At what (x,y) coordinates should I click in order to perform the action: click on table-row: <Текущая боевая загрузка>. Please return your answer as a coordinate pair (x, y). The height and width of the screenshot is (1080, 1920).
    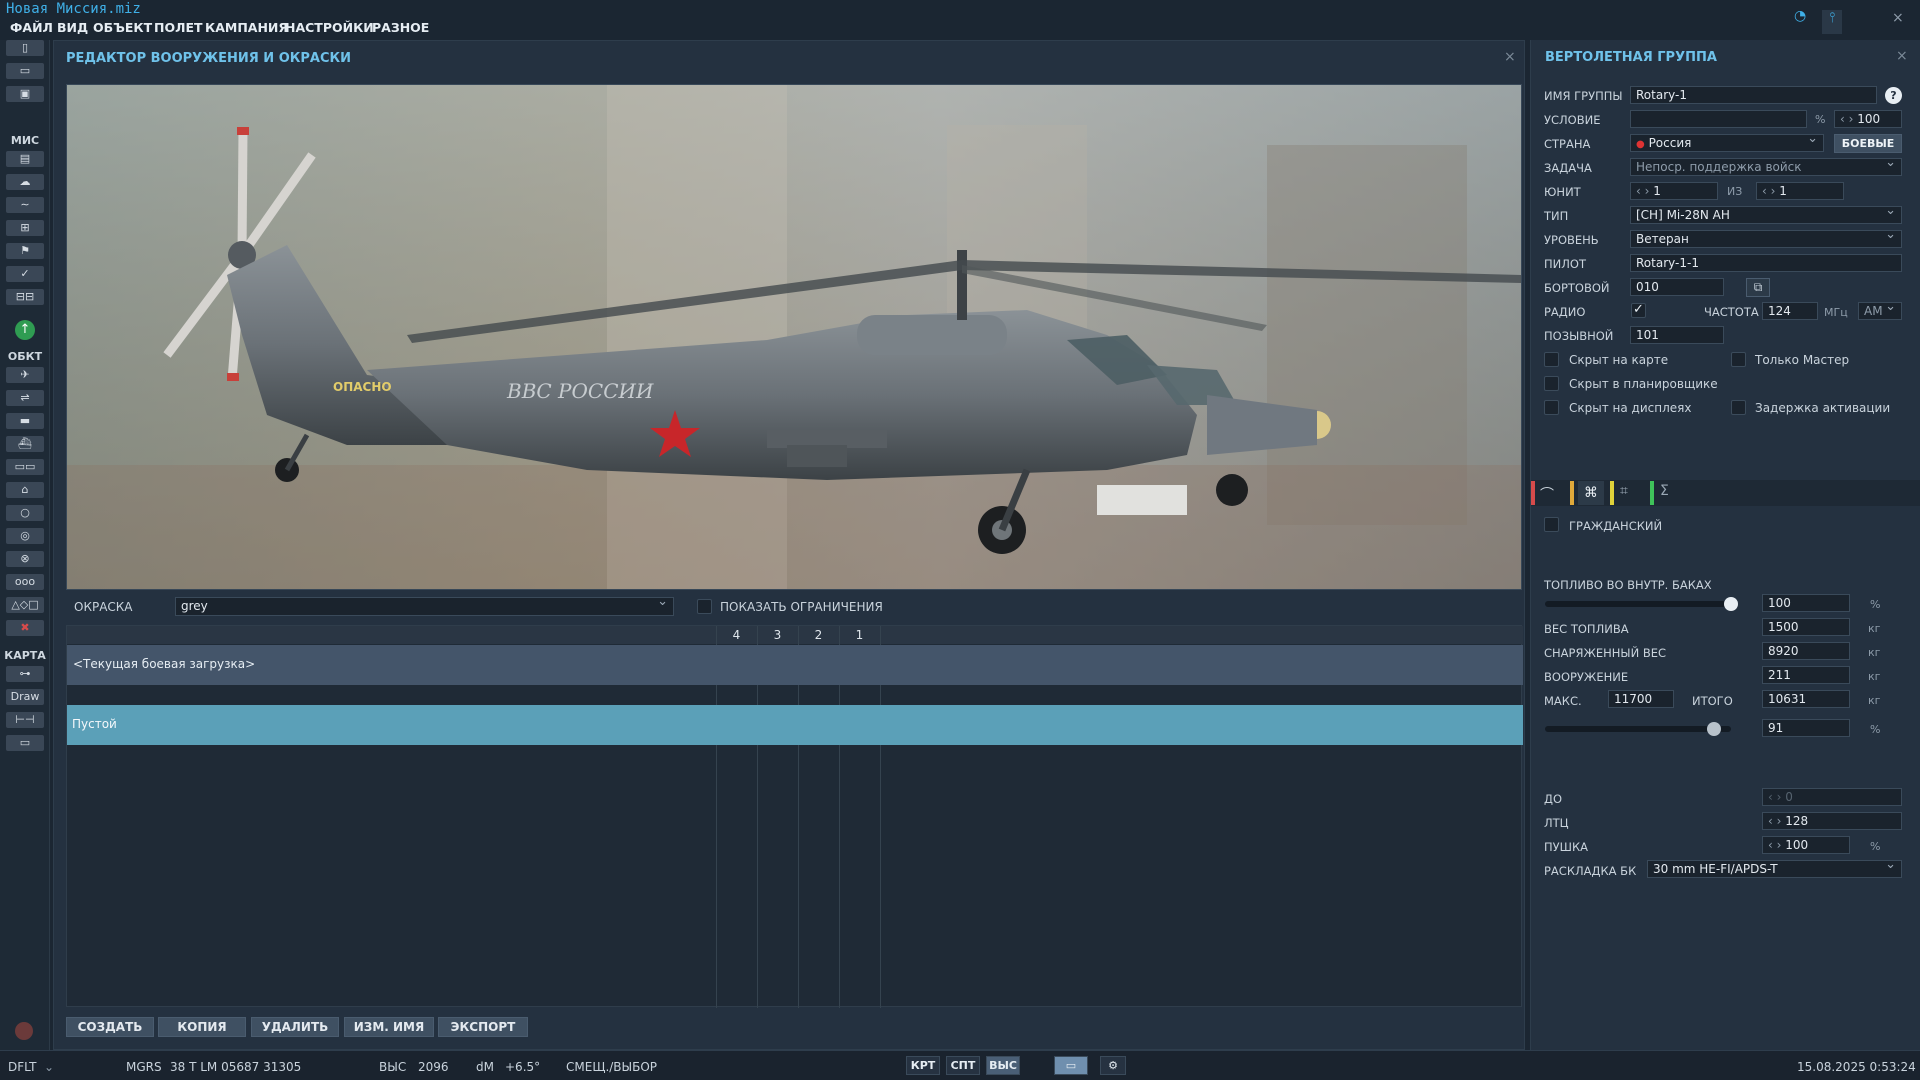
    Looking at the image, I should click on (795, 665).